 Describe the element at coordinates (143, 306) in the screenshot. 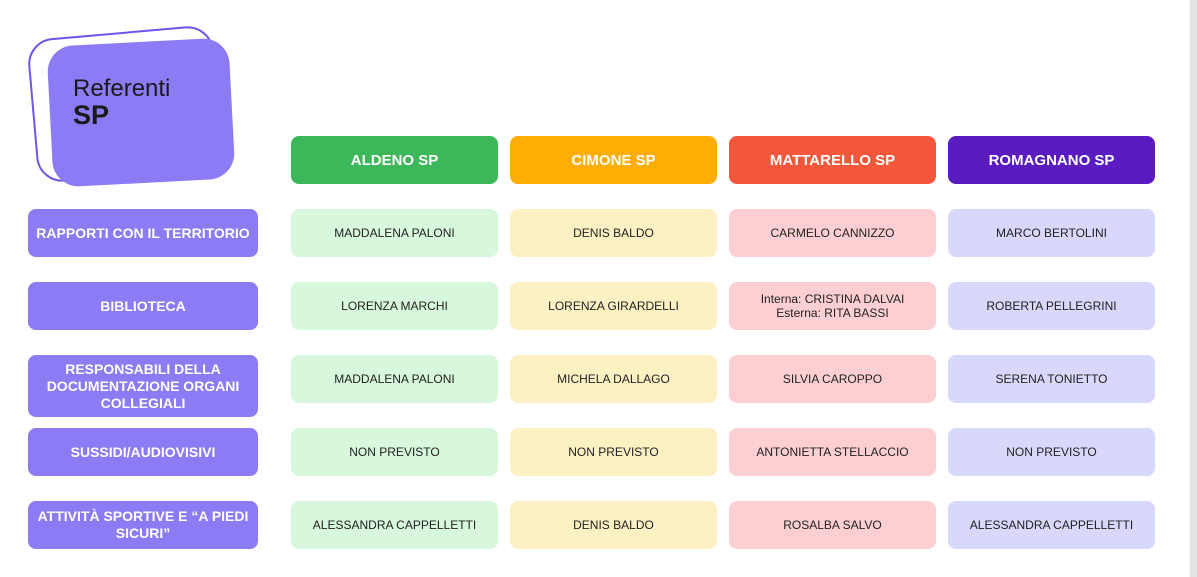

I see `row-label-2: BIBLIOTECA` at that location.